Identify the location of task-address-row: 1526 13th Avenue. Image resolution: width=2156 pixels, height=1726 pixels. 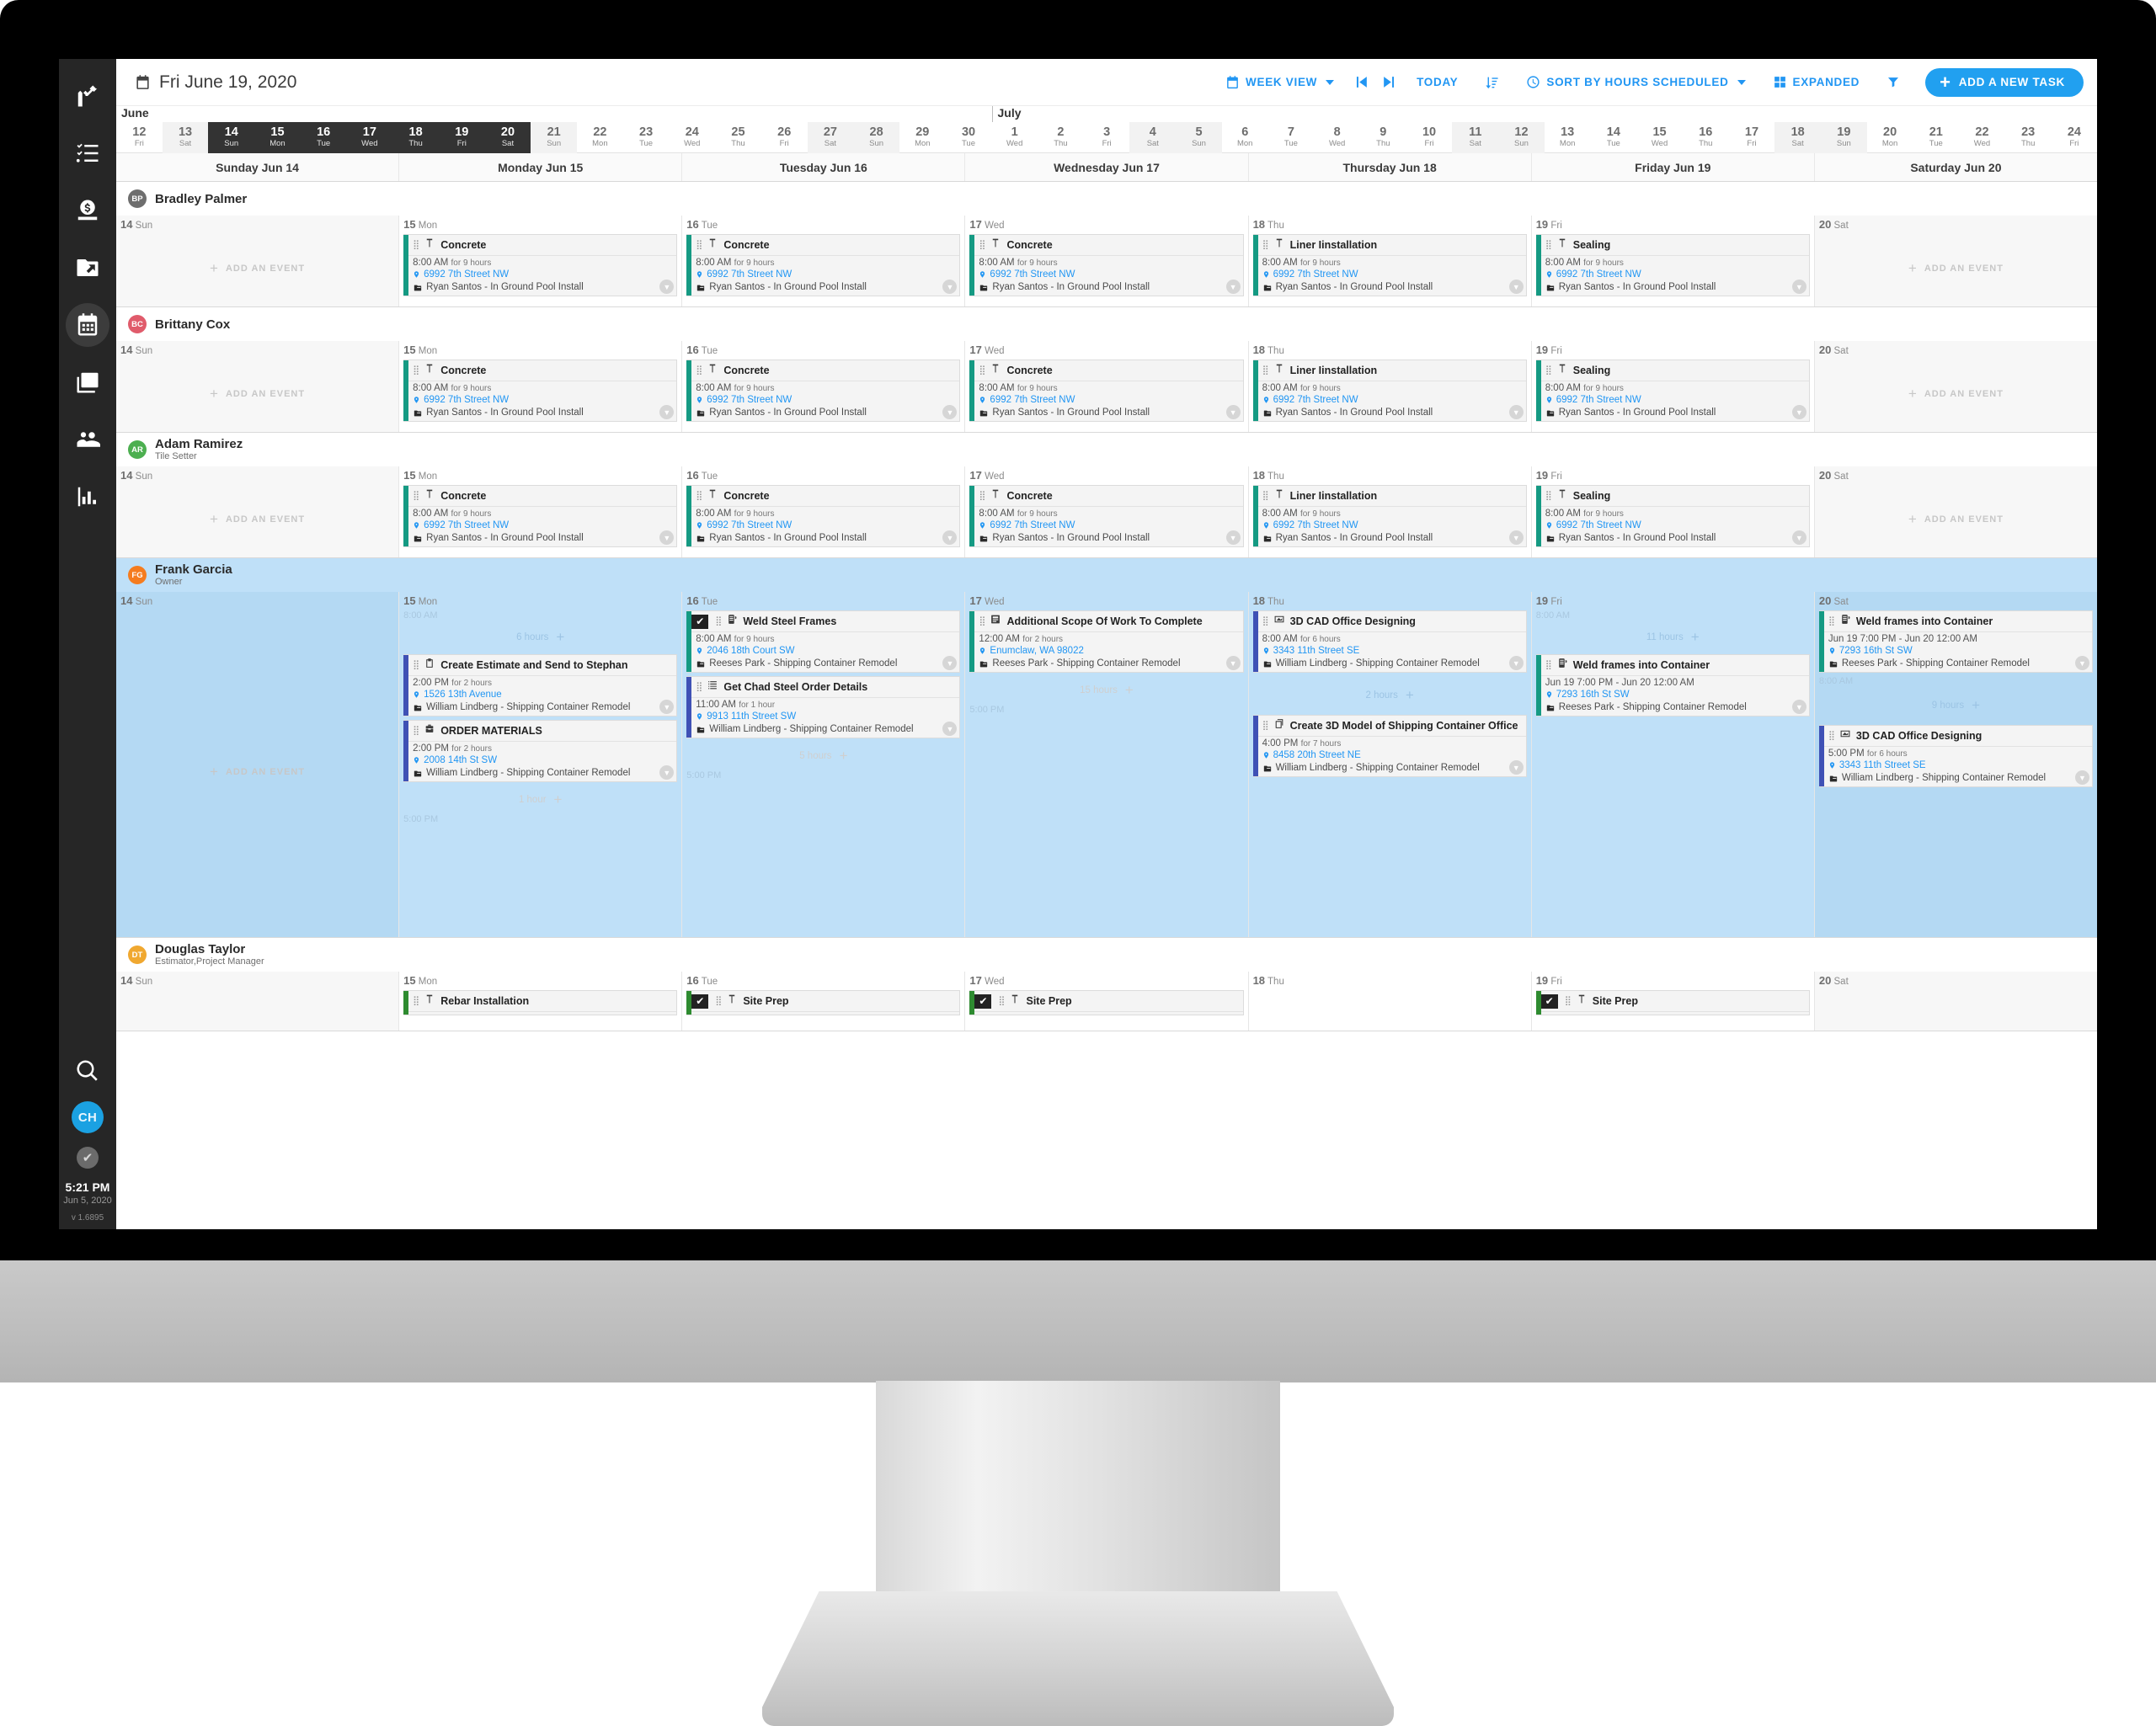
(542, 694).